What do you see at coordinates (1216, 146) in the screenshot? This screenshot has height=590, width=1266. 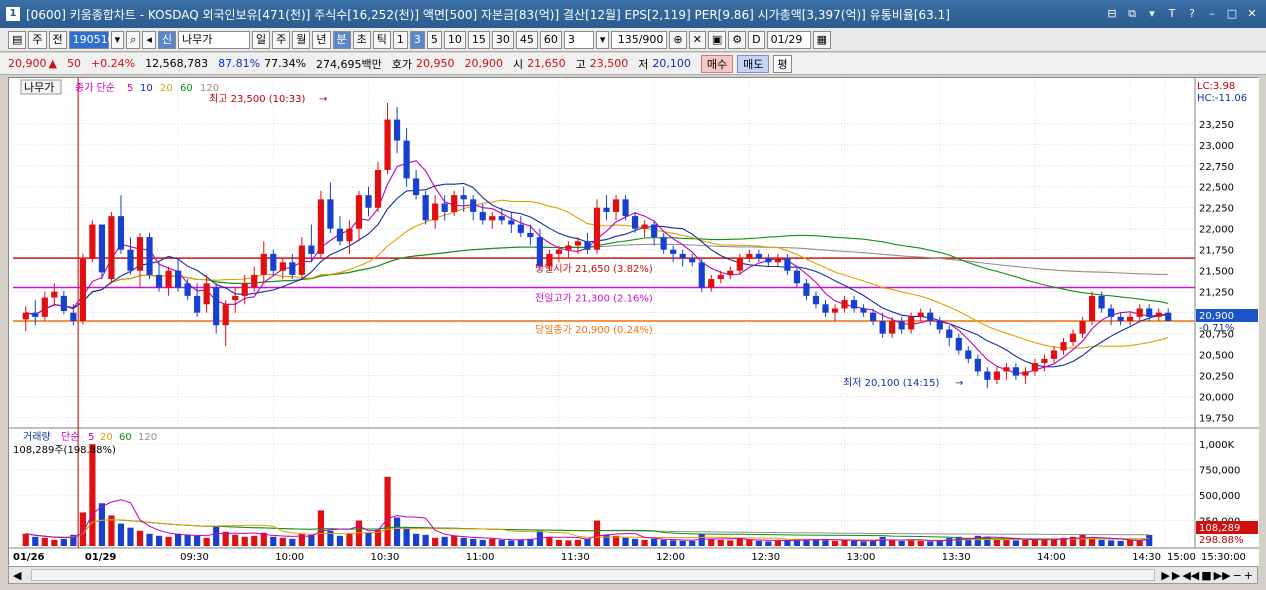 I see `y-tick-label: 23,000` at bounding box center [1216, 146].